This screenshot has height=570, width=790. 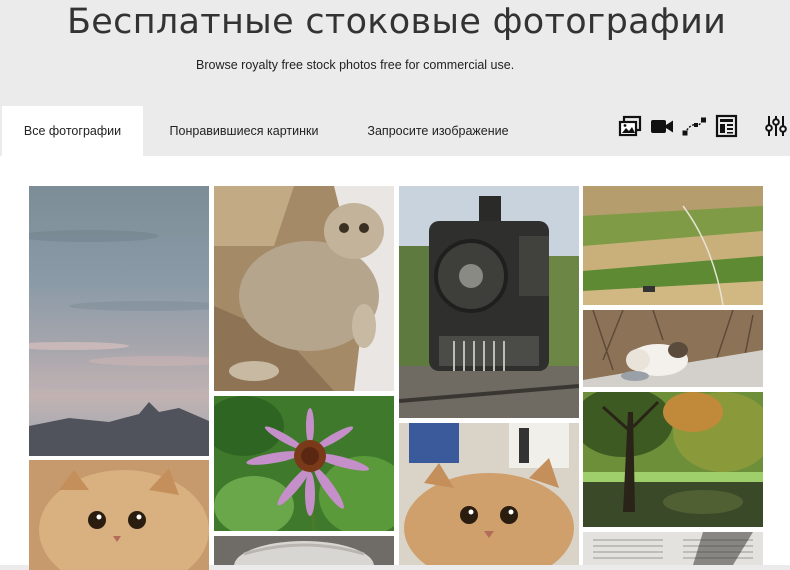 What do you see at coordinates (631, 126) in the screenshot?
I see `photos-icon` at bounding box center [631, 126].